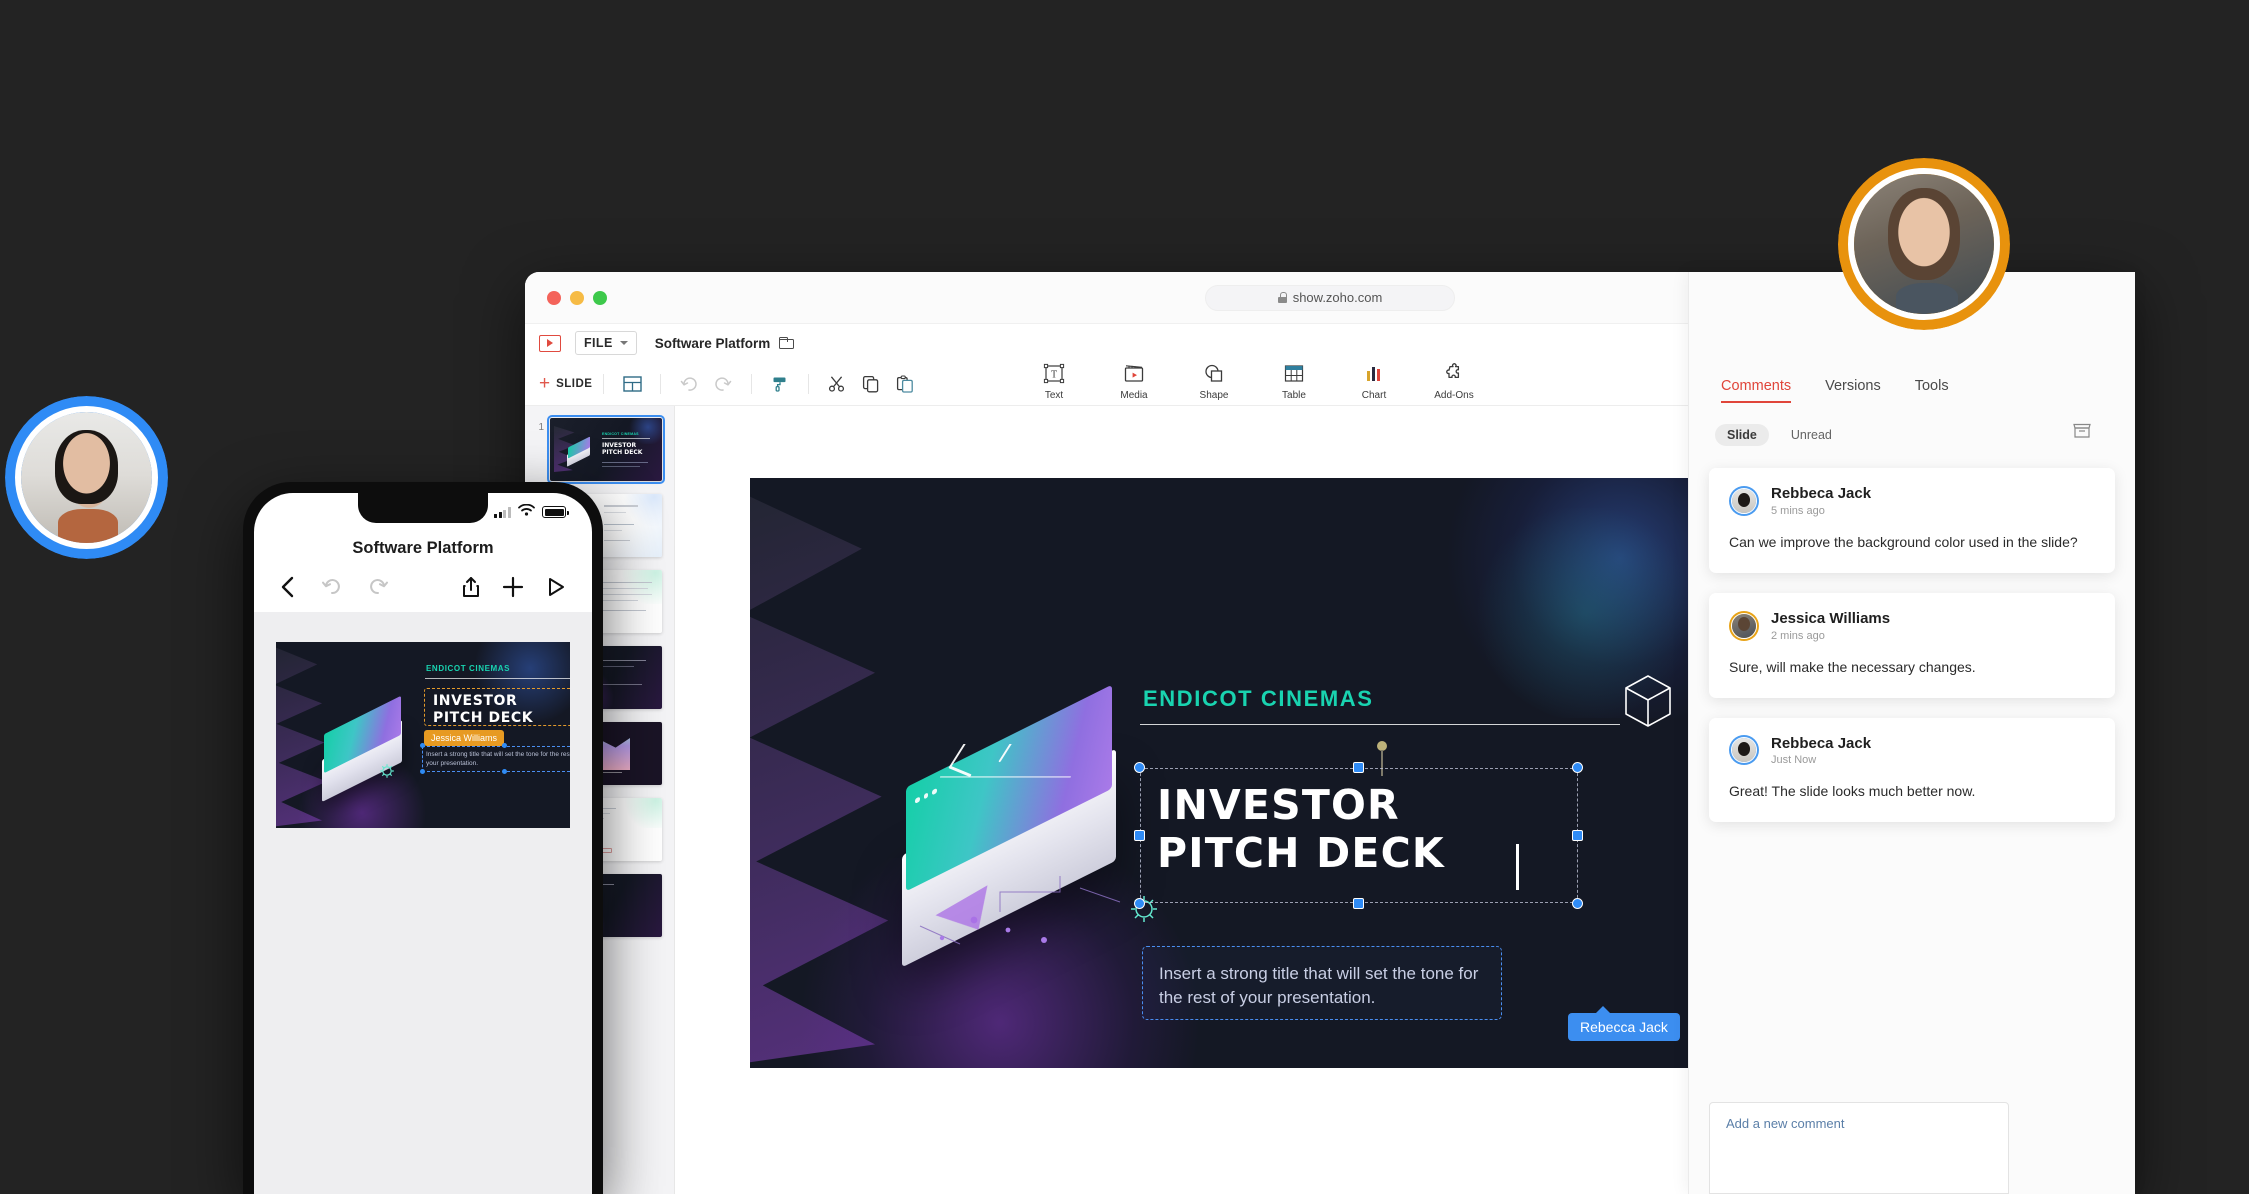 This screenshot has height=1194, width=2249. I want to click on play-icon, so click(556, 587).